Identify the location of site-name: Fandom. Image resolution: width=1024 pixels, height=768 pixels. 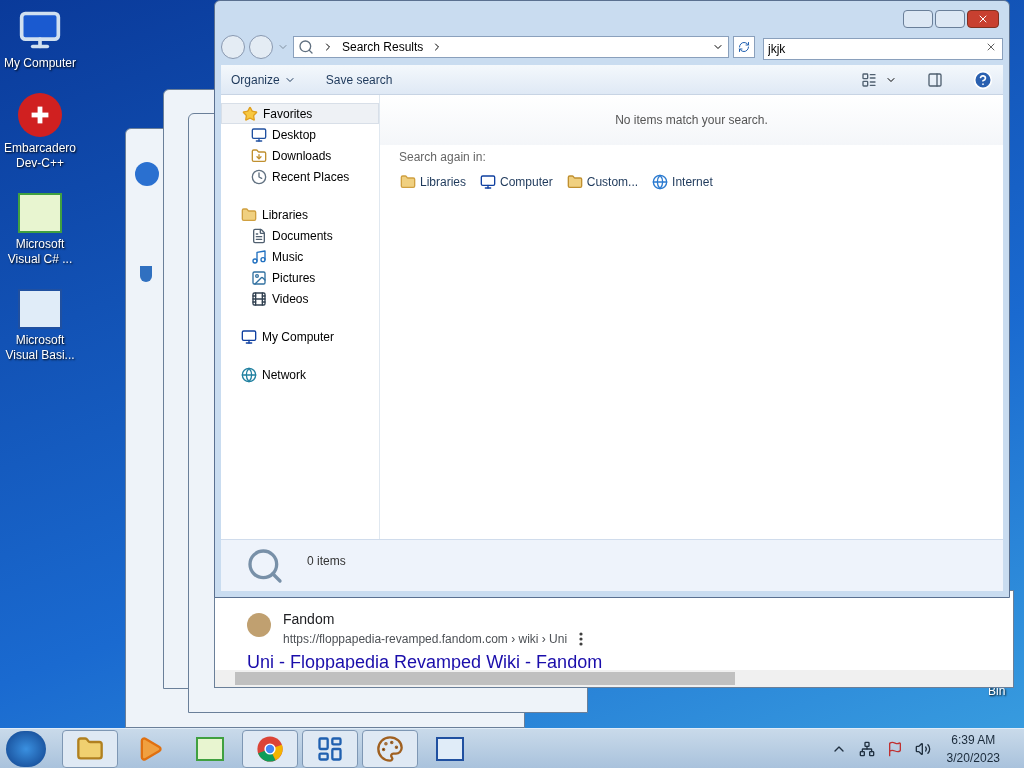
(309, 619).